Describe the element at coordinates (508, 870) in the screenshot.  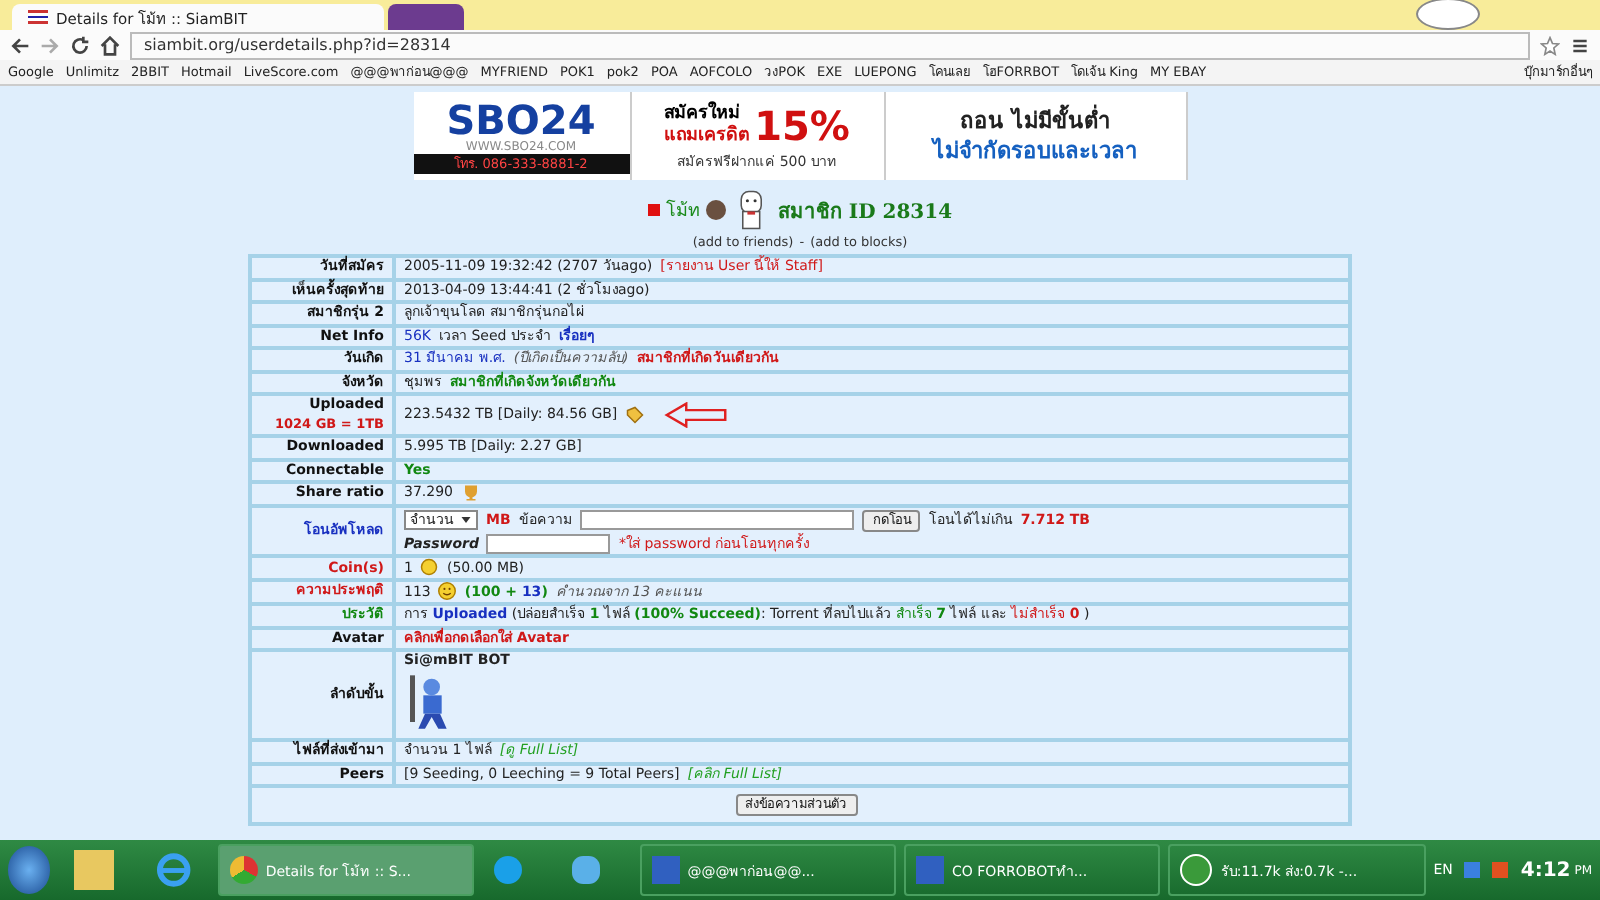
I see `skype-icon` at that location.